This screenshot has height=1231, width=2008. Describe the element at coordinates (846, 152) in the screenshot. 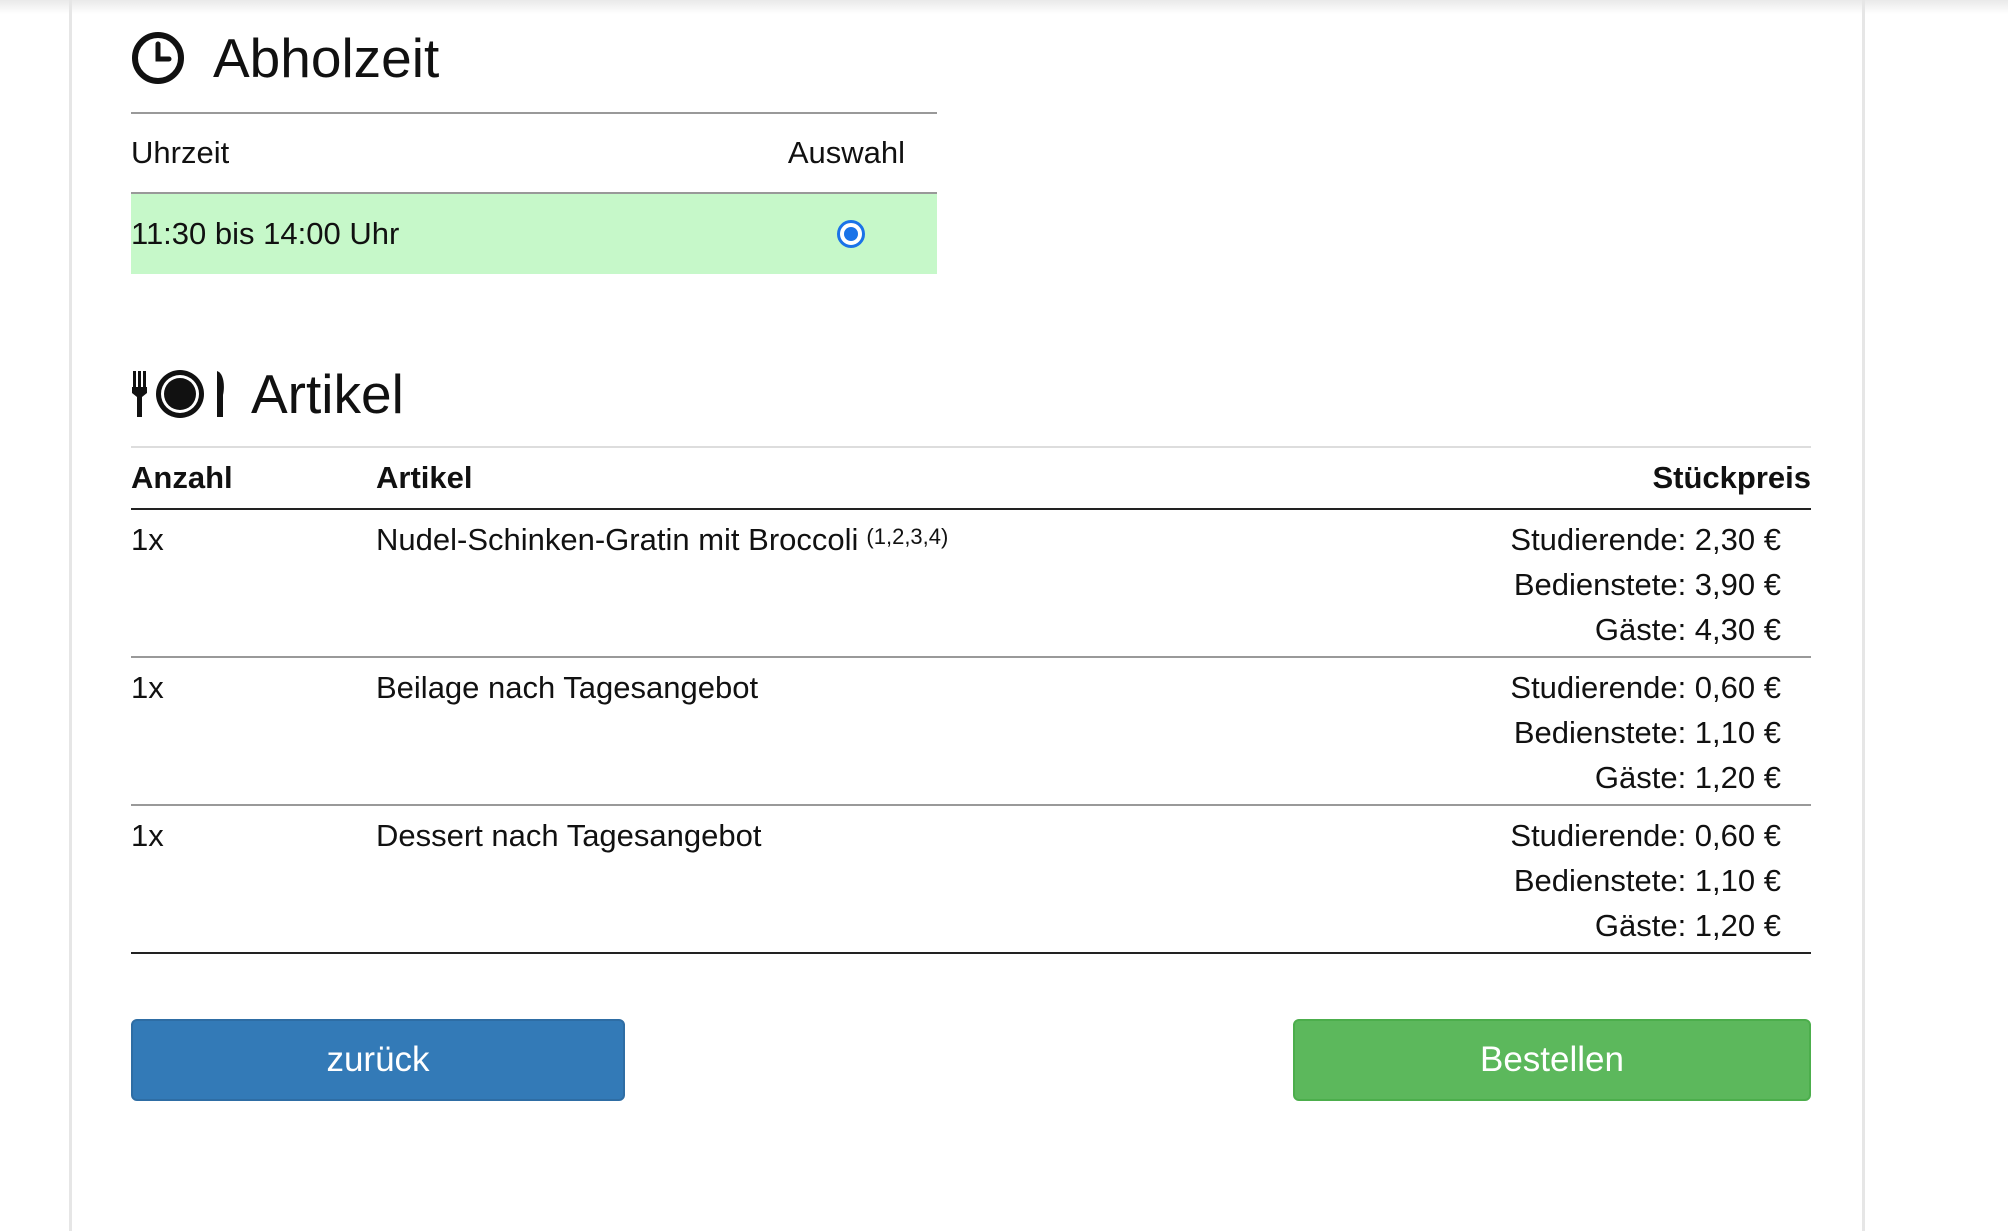

I see `column-header-select: Auswahl` at that location.